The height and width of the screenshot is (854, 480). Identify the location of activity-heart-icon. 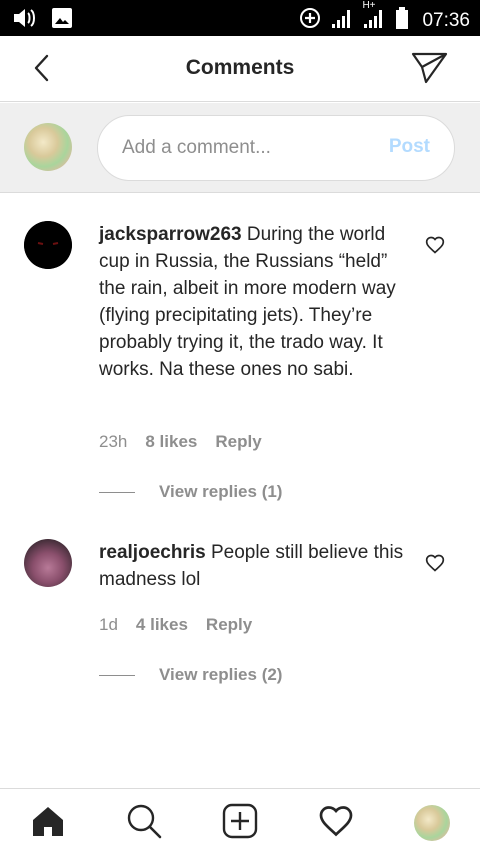
(336, 823).